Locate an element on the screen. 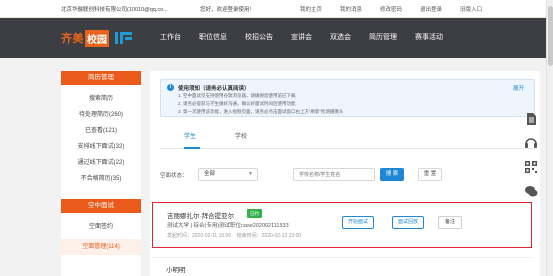 Image resolution: width=553 pixels, height=276 pixels. filter-bar: 空面状态： 全部 ▼ 搜 索 重 置 is located at coordinates (347, 175).